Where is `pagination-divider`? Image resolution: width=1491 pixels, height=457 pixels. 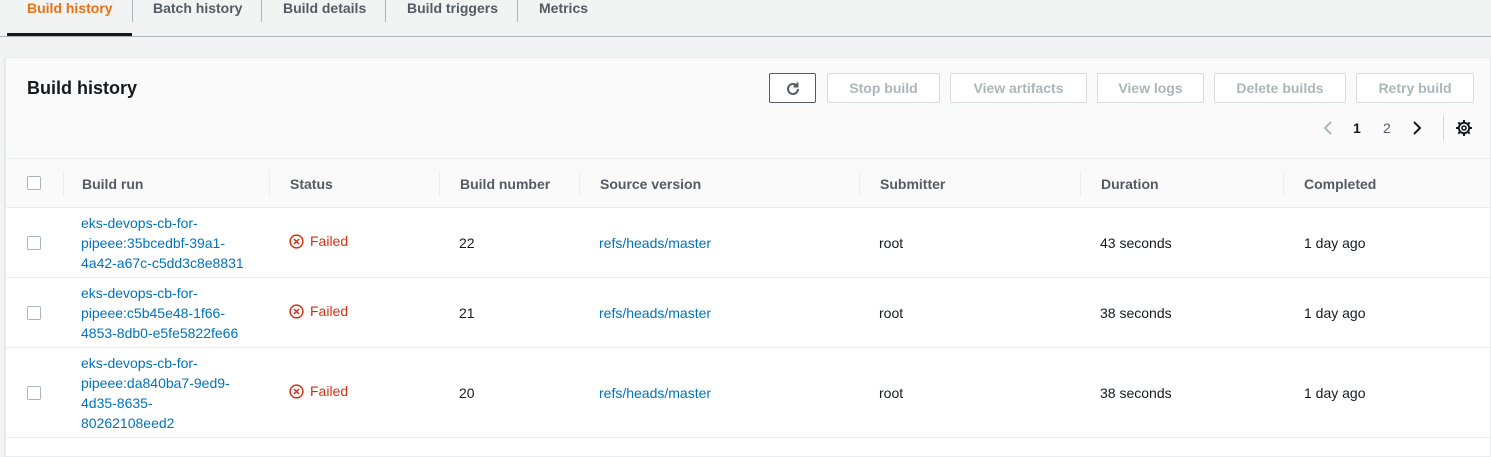 pagination-divider is located at coordinates (1443, 128).